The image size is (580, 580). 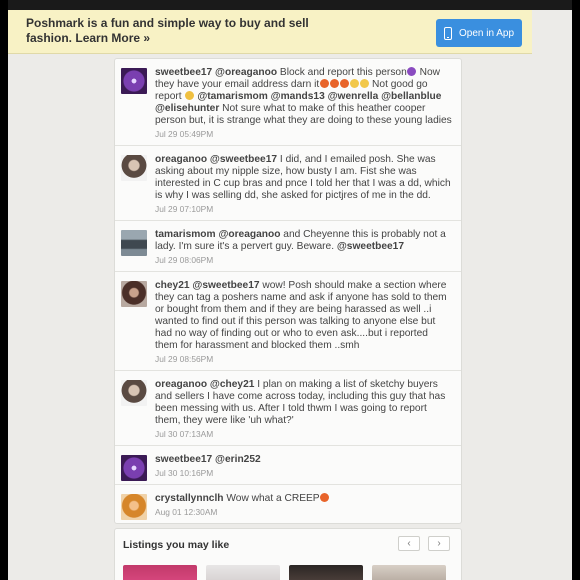 What do you see at coordinates (284, 572) in the screenshot?
I see `listing-thumbnails` at bounding box center [284, 572].